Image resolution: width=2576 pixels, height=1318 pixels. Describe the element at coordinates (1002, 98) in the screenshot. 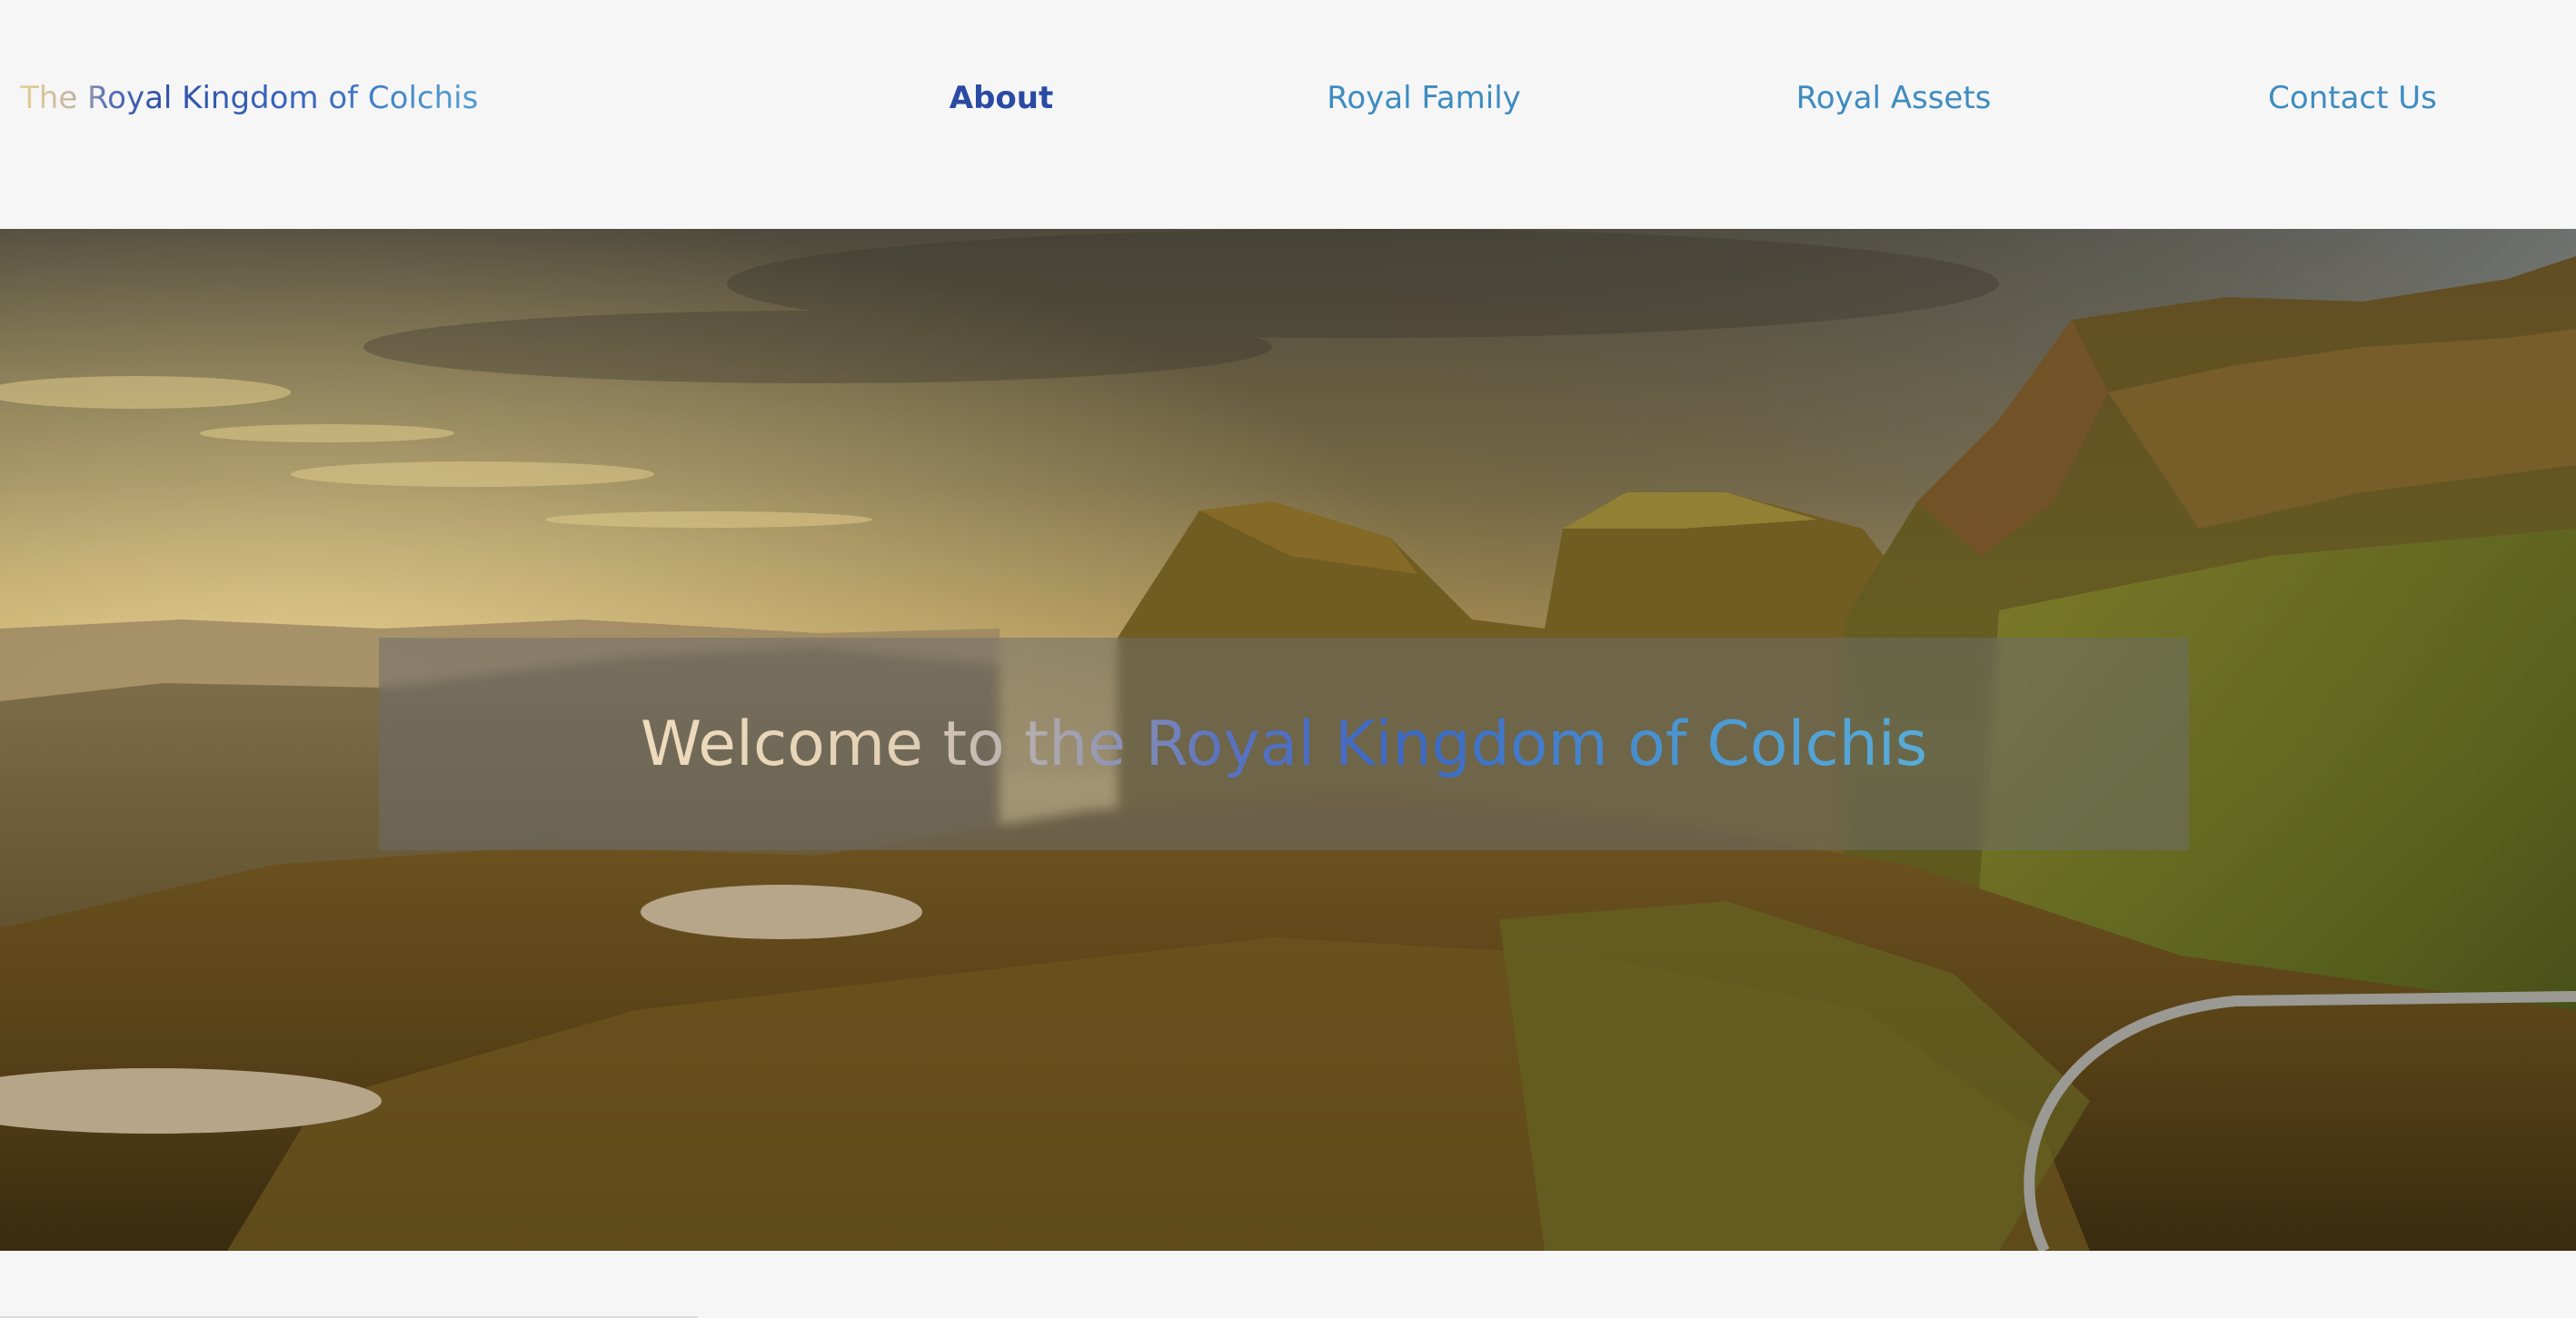

I see `nav-item-about: About` at that location.